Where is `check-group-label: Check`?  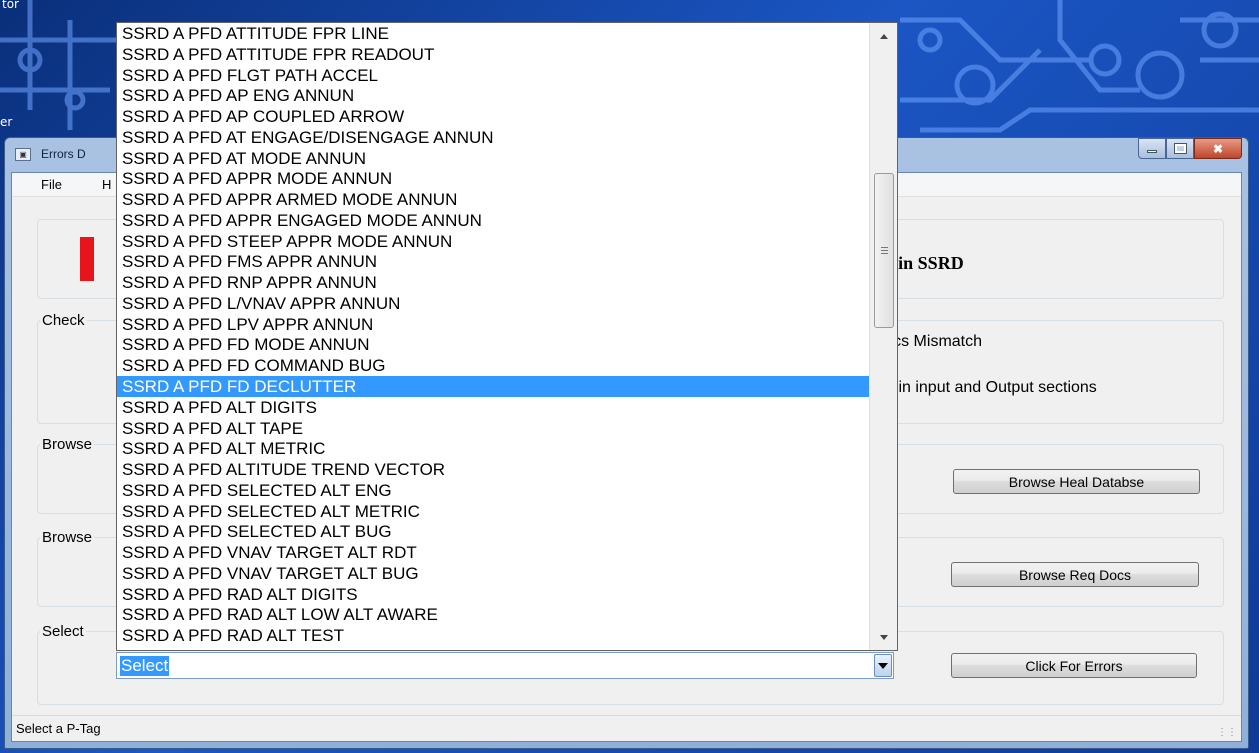
check-group-label: Check is located at coordinates (63, 320).